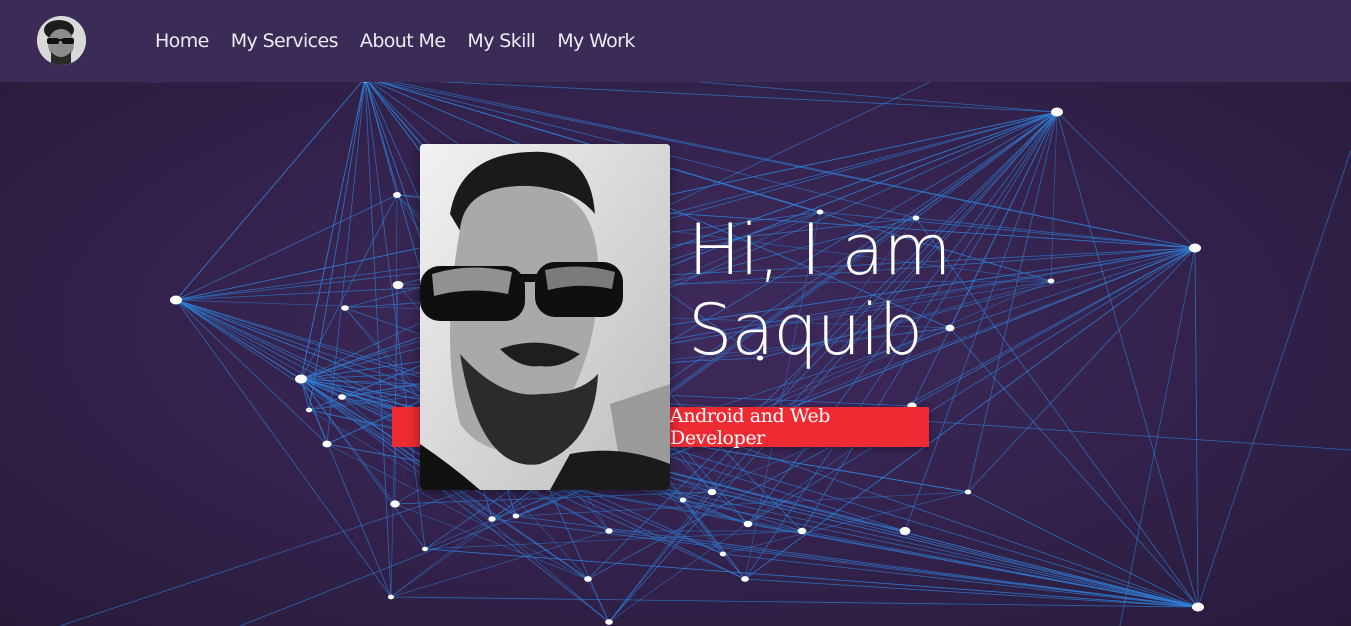  I want to click on role-badge: Android and Web Developer, so click(799, 427).